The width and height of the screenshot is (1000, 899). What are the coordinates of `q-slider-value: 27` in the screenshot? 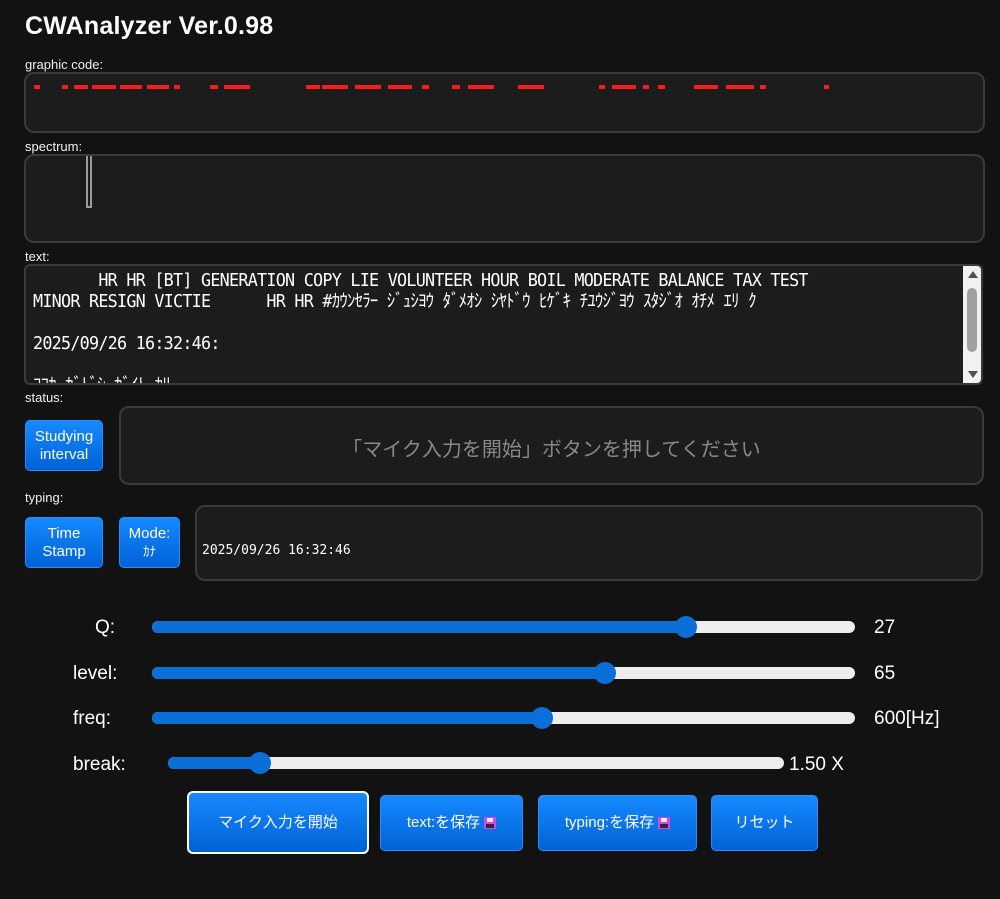 It's located at (885, 627).